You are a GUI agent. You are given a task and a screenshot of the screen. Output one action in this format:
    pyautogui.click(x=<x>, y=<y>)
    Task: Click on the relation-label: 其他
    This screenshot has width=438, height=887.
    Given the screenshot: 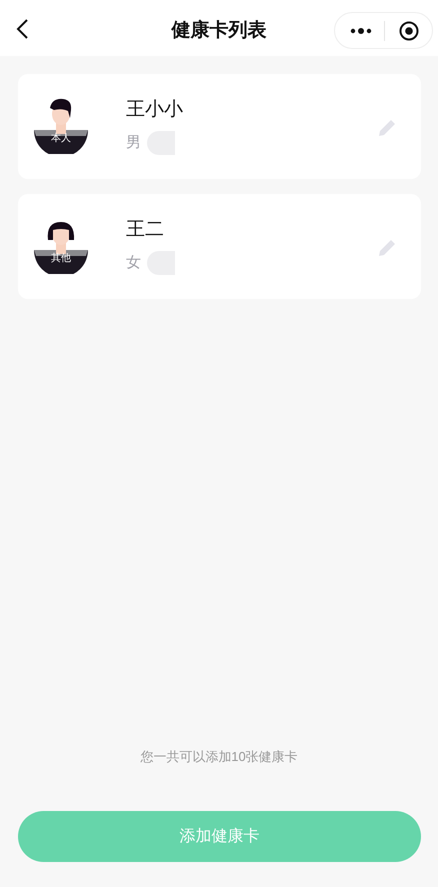 What is the action you would take?
    pyautogui.click(x=61, y=259)
    